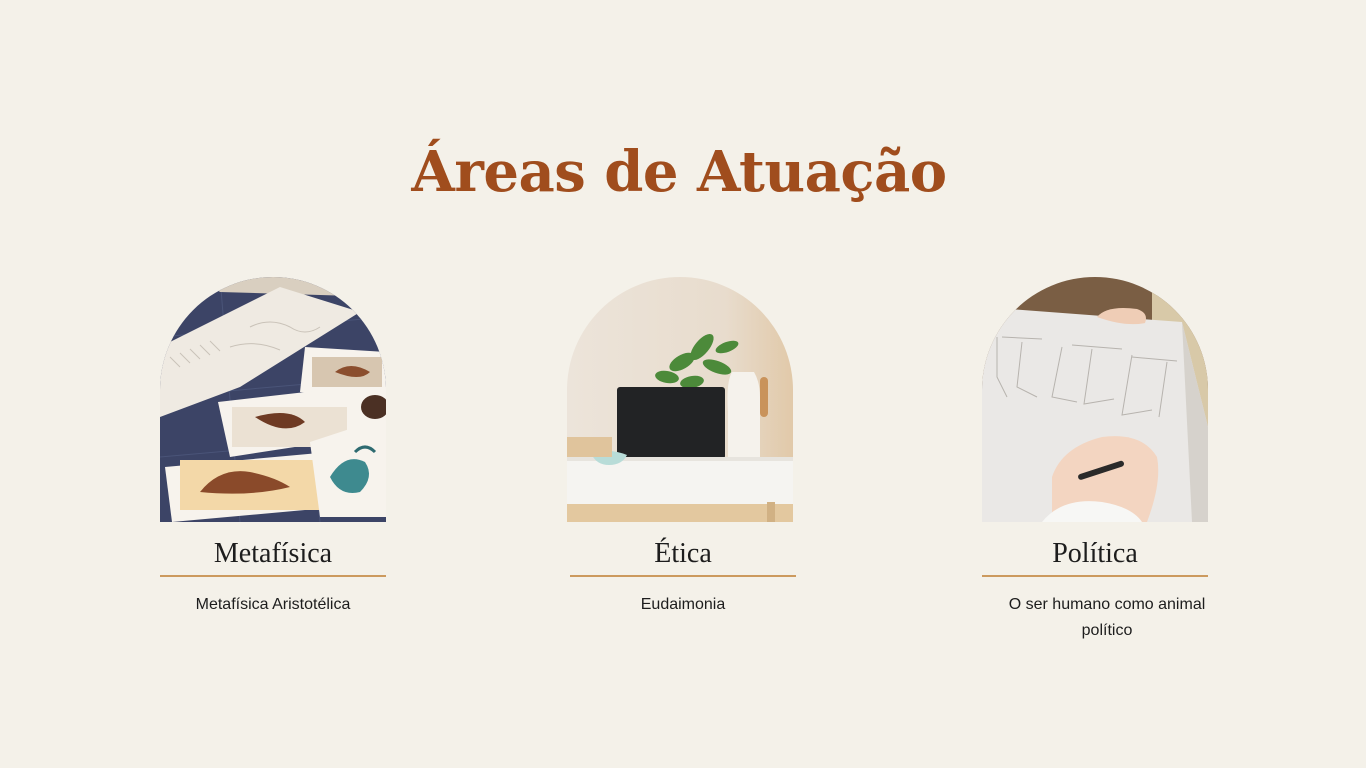 The image size is (1366, 768). I want to click on card-description: O ser humano como animal político, so click(1107, 617).